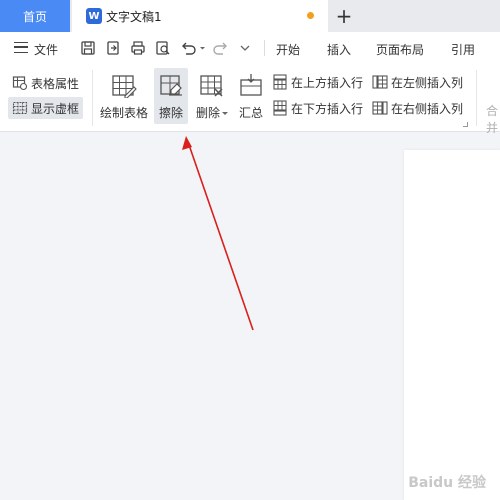 Image resolution: width=500 pixels, height=500 pixels. I want to click on tab-home: 首页, so click(35, 16).